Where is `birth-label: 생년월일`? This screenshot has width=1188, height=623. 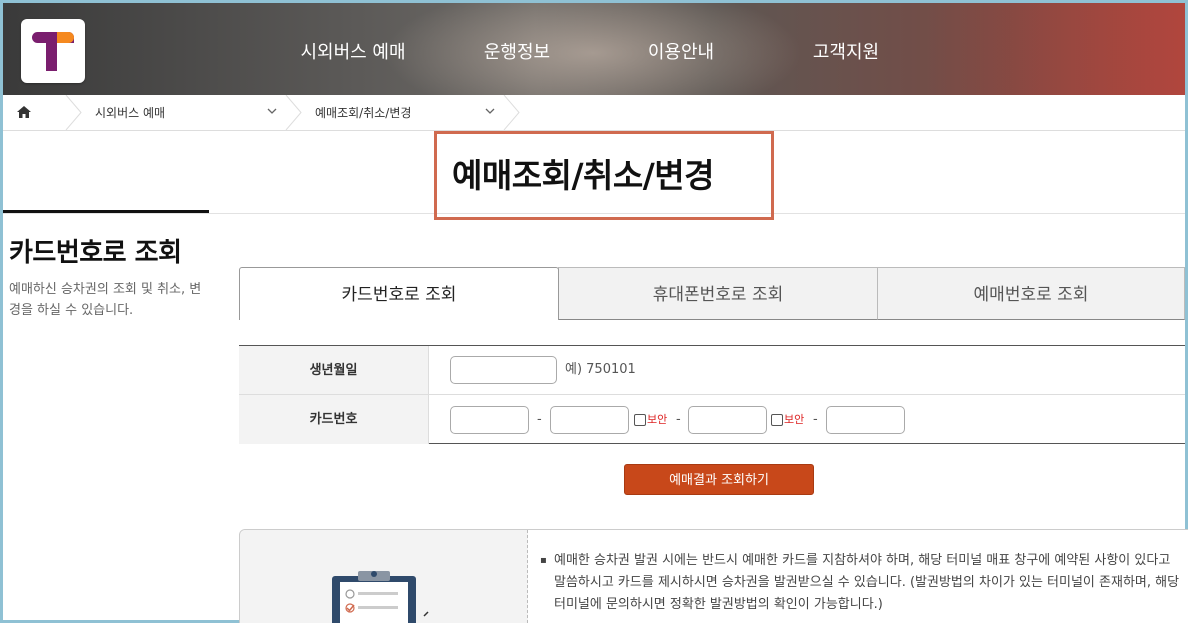 birth-label: 생년월일 is located at coordinates (334, 370).